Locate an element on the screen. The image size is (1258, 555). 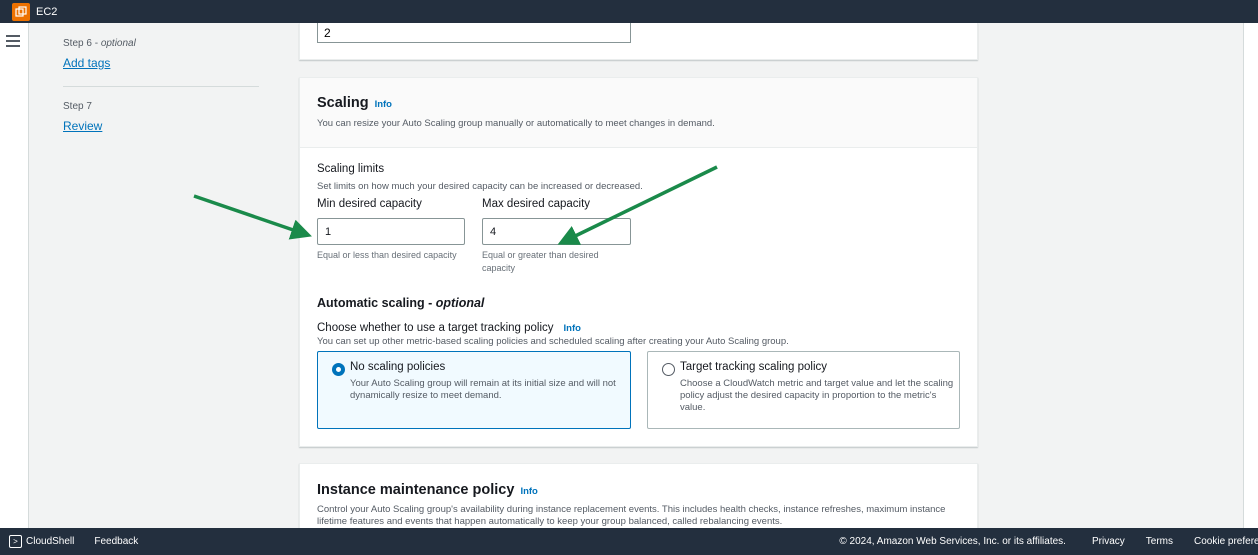
maintenance-info-link: Info is located at coordinates (528, 491).